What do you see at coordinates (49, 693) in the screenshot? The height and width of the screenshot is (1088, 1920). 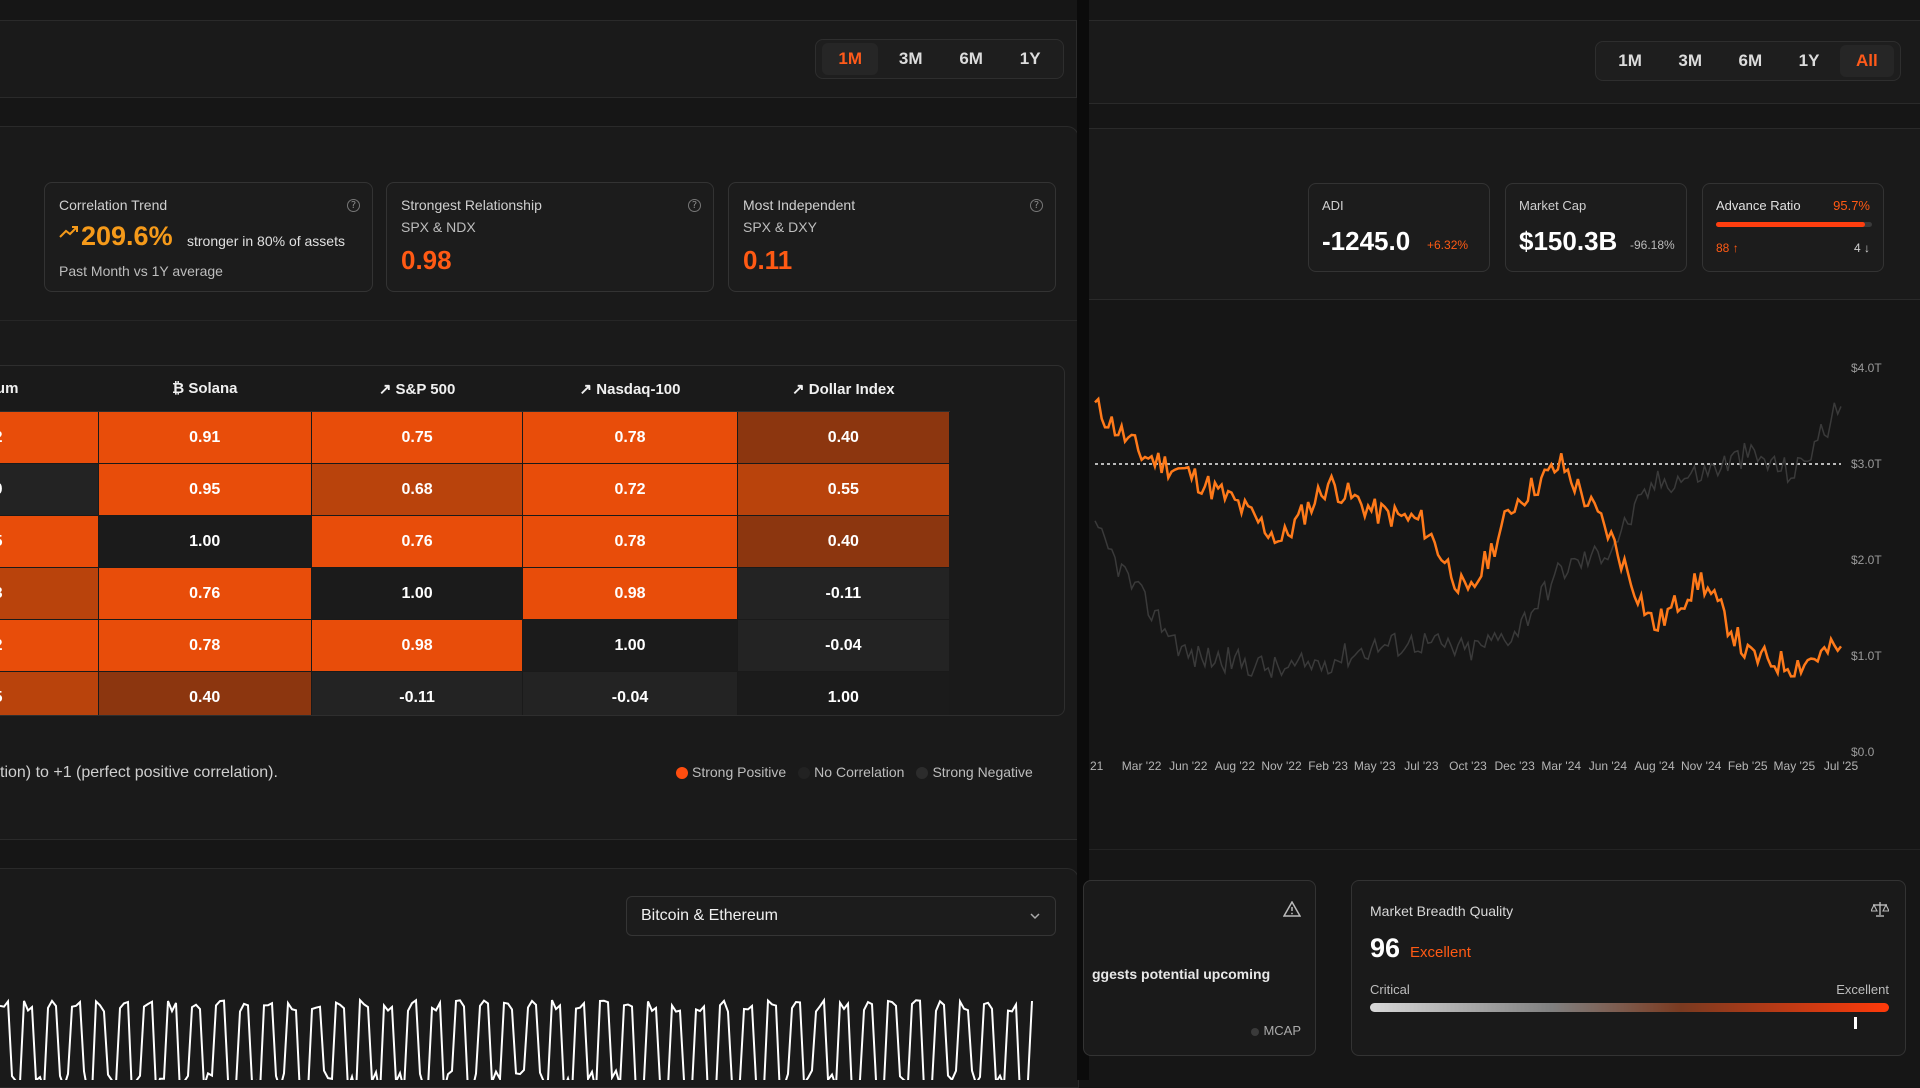 I see `matrix-cell: .55` at bounding box center [49, 693].